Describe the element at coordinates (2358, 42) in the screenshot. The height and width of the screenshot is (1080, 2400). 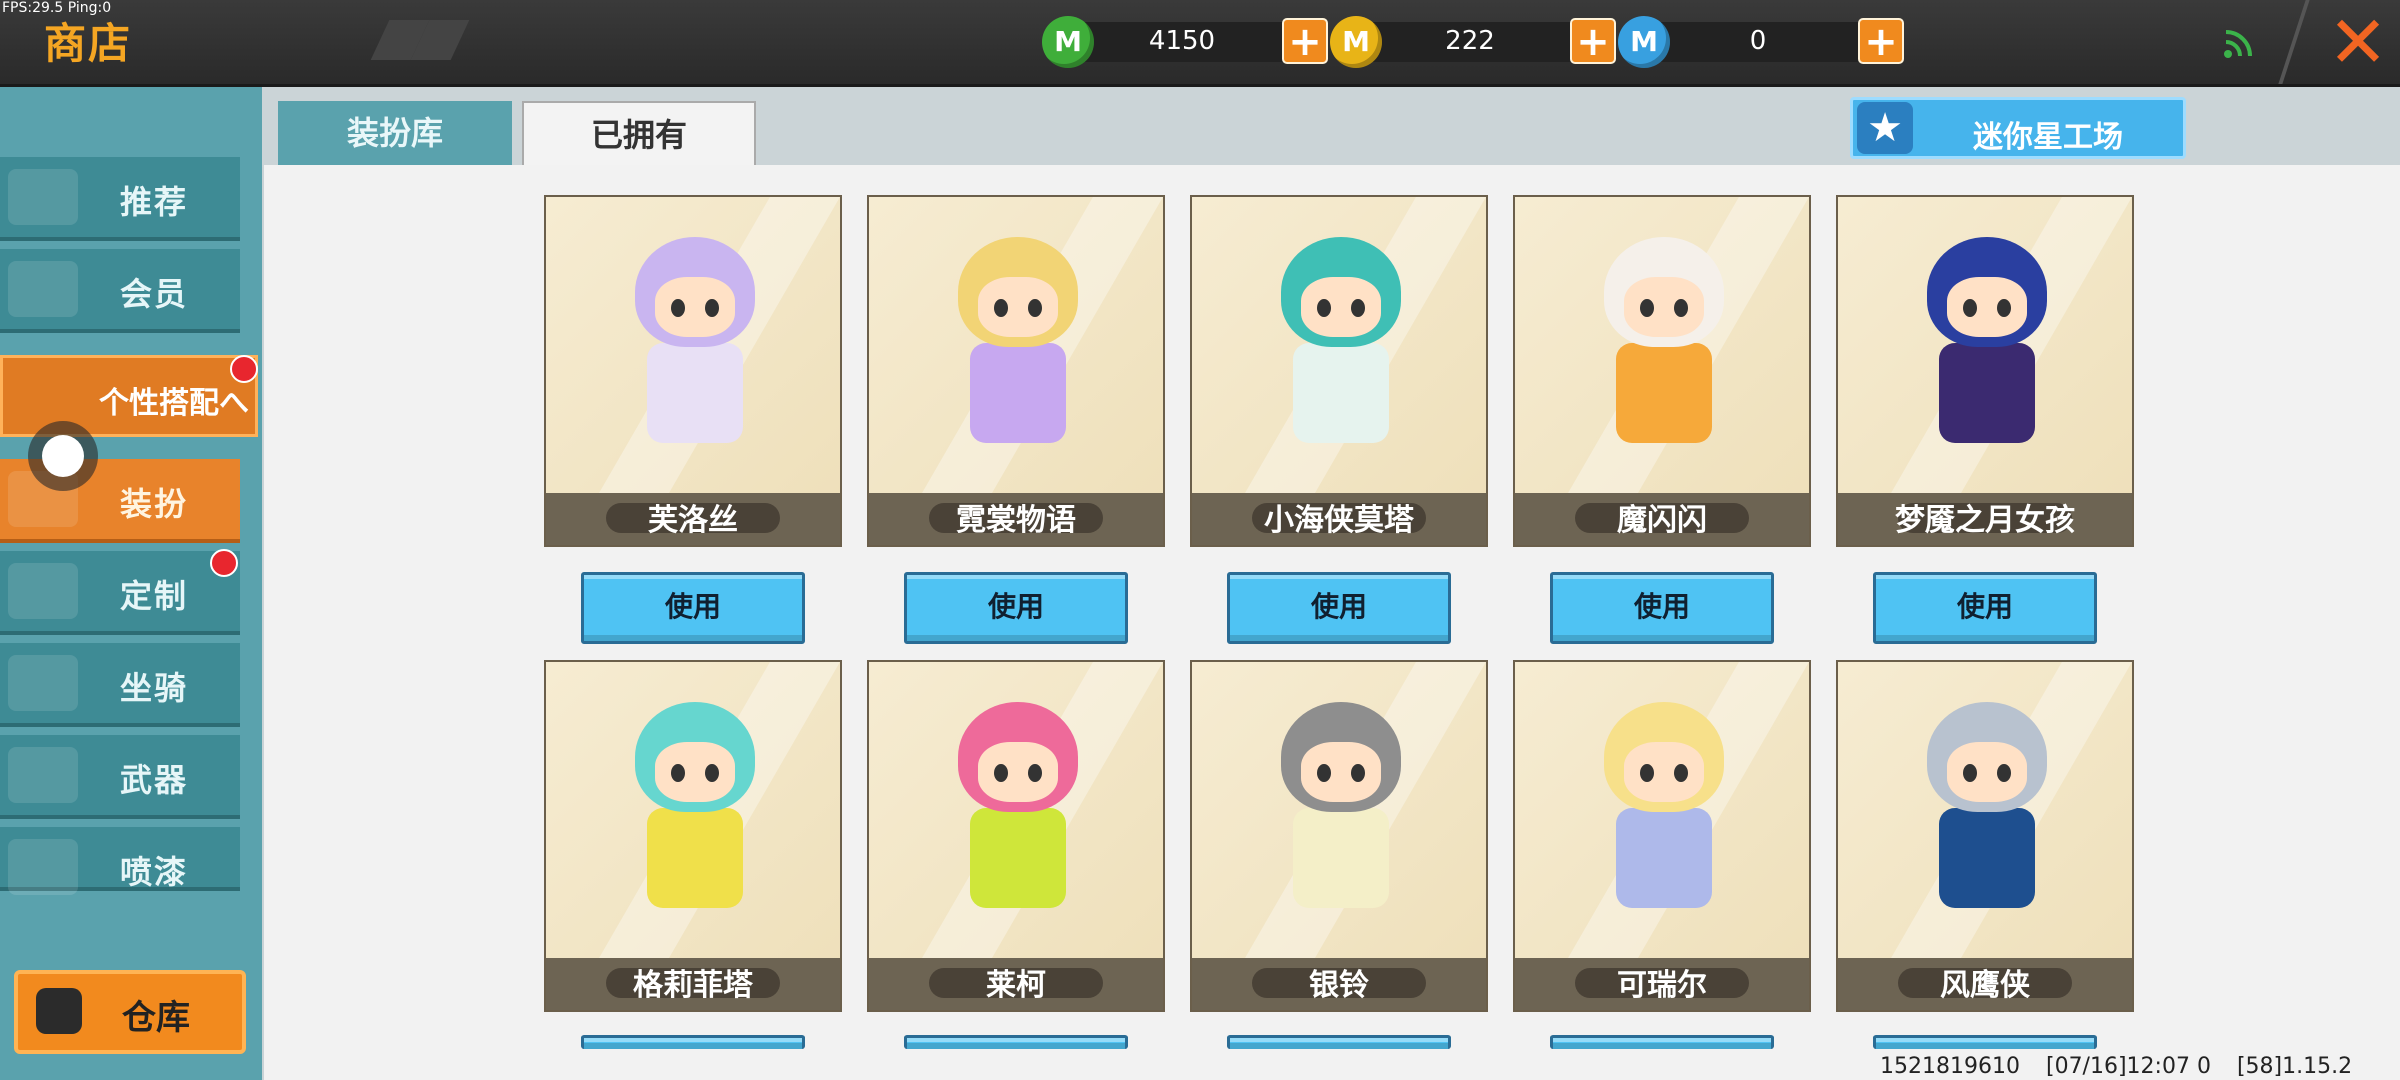
I see `close-icon: ✕` at that location.